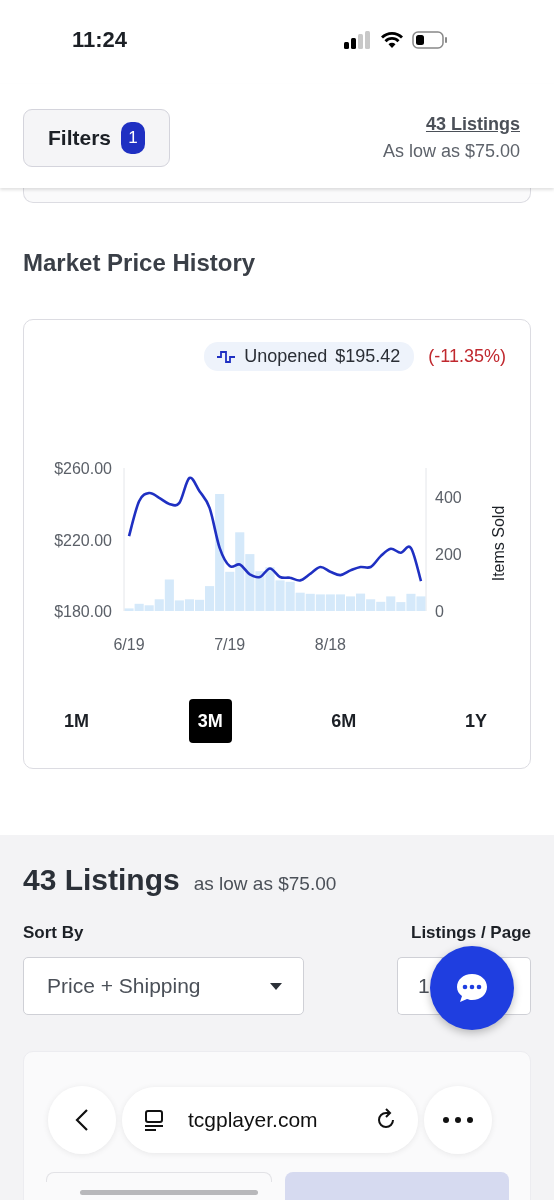 This screenshot has height=1200, width=554. I want to click on listings-link: 43 Listings, so click(472, 124).